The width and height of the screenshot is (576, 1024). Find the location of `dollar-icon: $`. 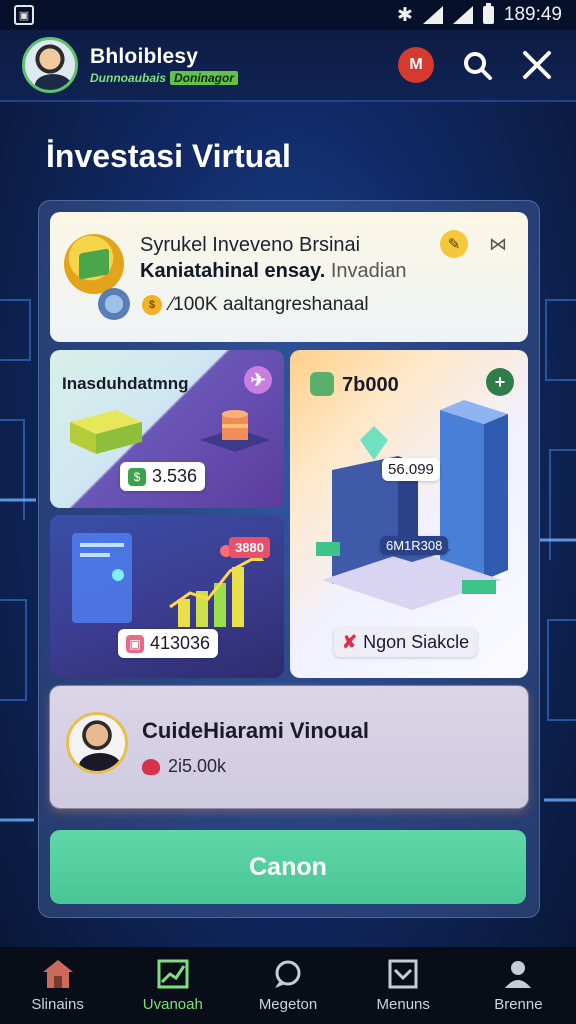

dollar-icon: $ is located at coordinates (137, 476).